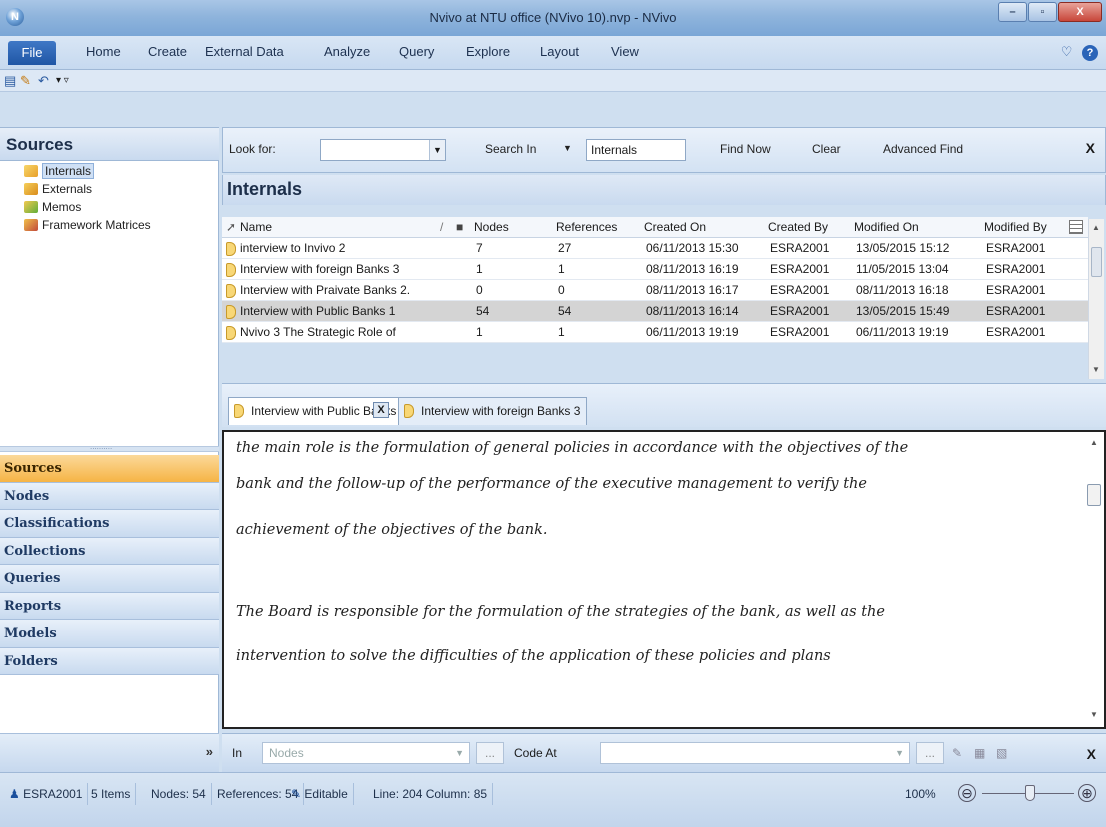 The width and height of the screenshot is (1106, 827). Describe the element at coordinates (692, 269) in the screenshot. I see `cell-created-on: 08/11/2013 16:19` at that location.